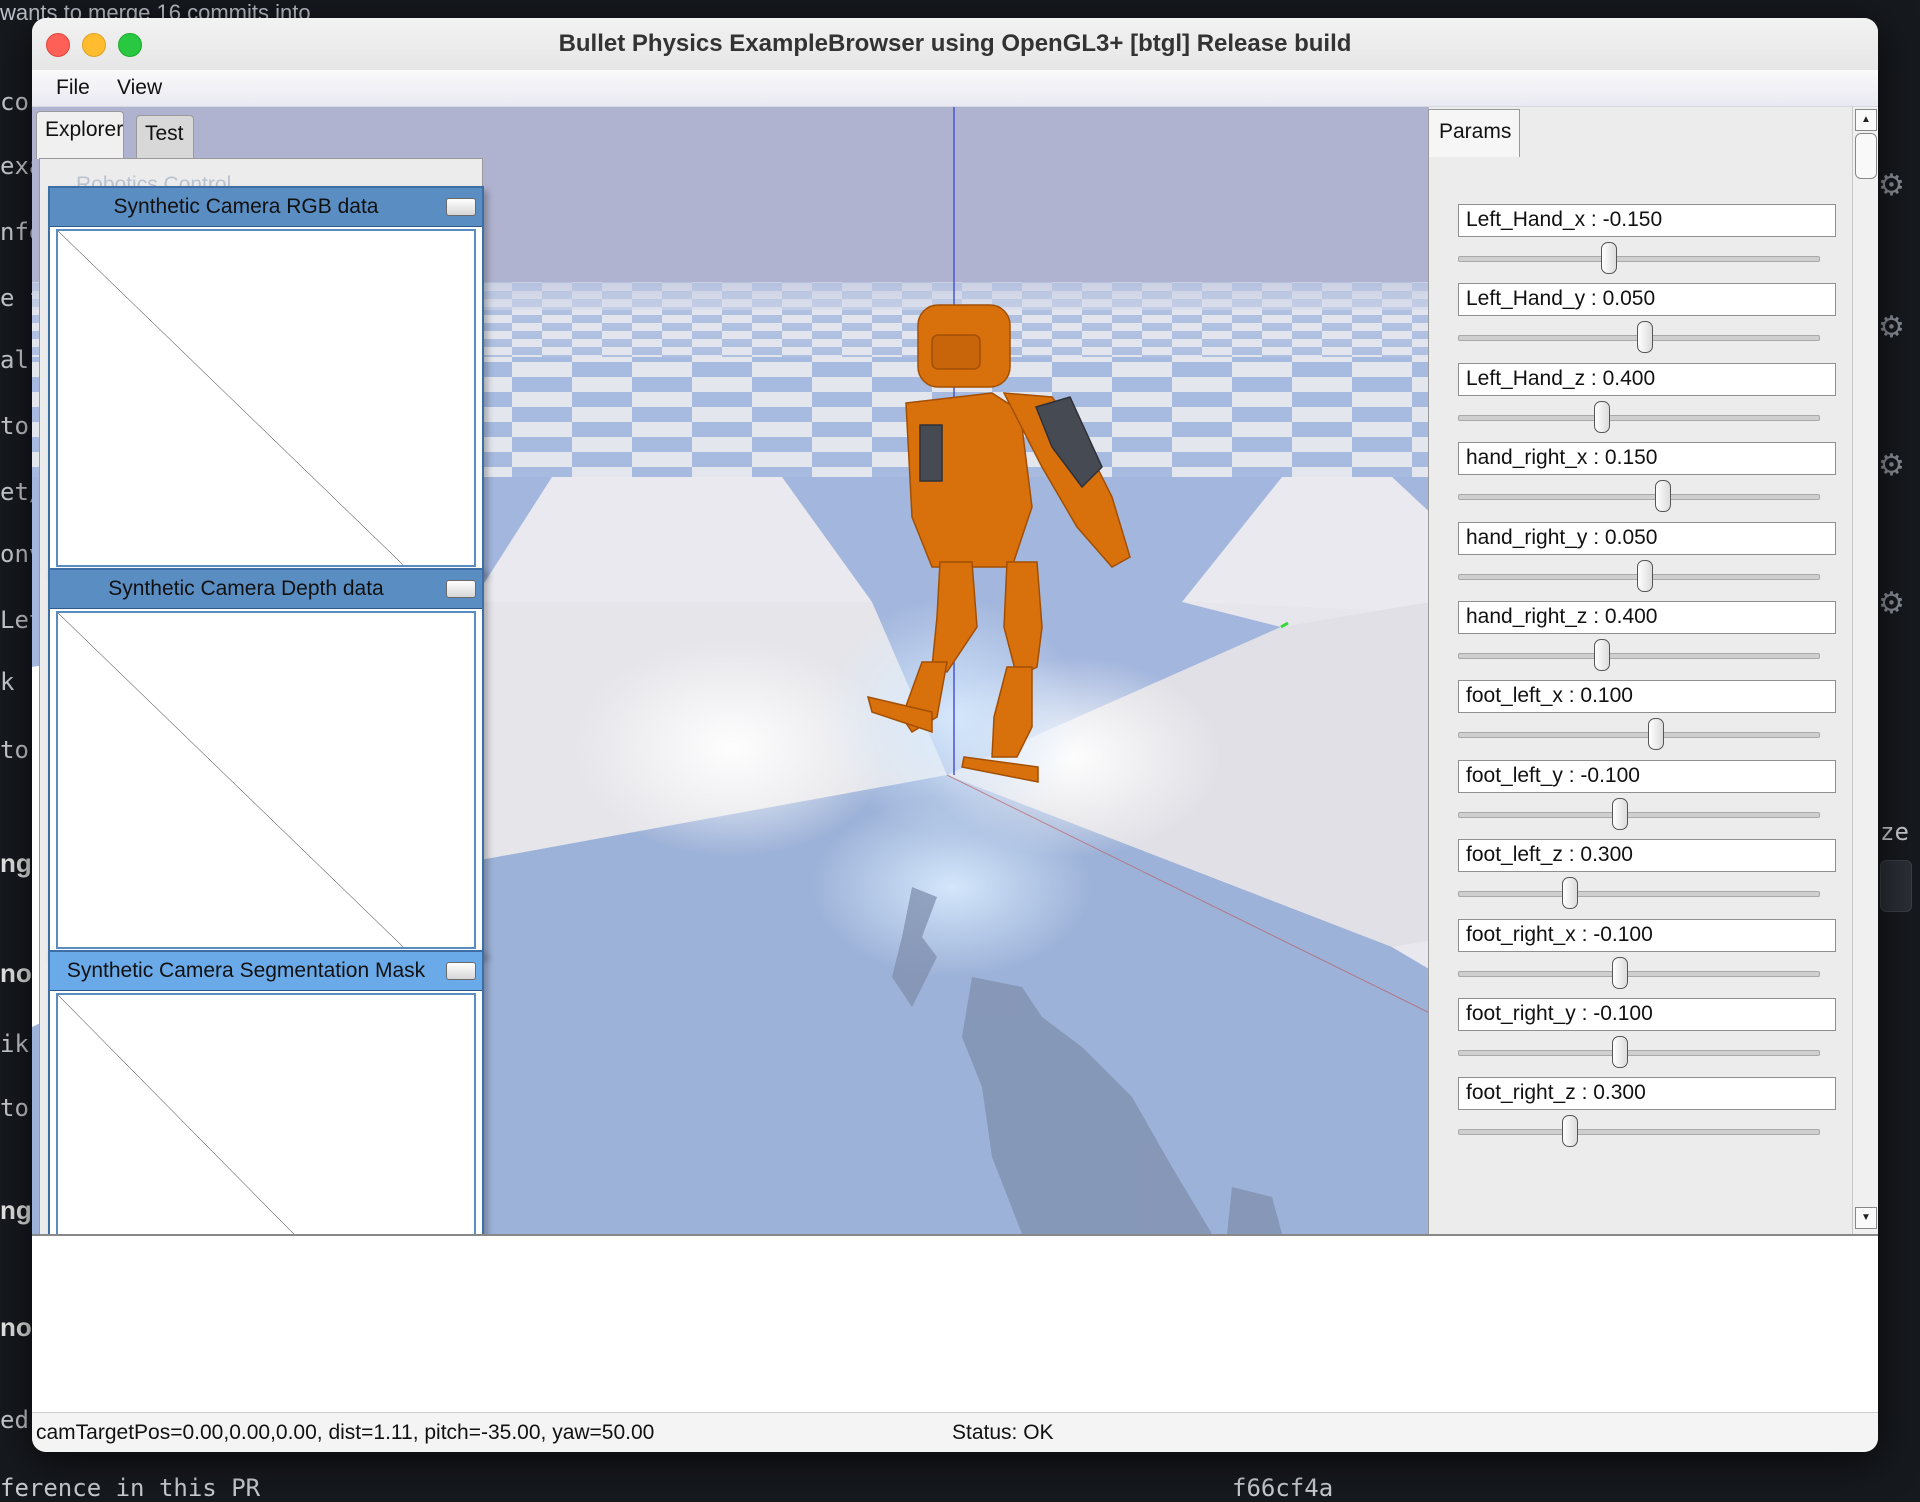 Image resolution: width=1920 pixels, height=1502 pixels. I want to click on camera-window: Synthetic Camera Depth data, so click(266, 762).